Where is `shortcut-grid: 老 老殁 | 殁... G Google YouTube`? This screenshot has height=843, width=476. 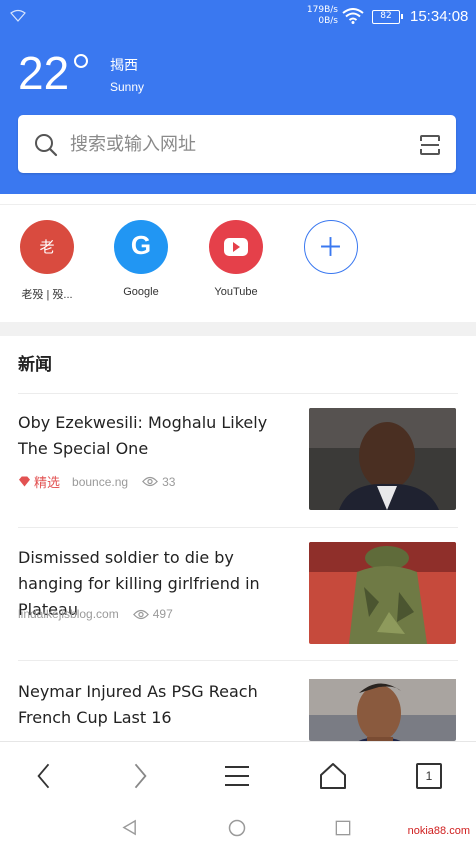
shortcut-grid: 老 老殁 | 殁... G Google YouTube is located at coordinates (238, 263).